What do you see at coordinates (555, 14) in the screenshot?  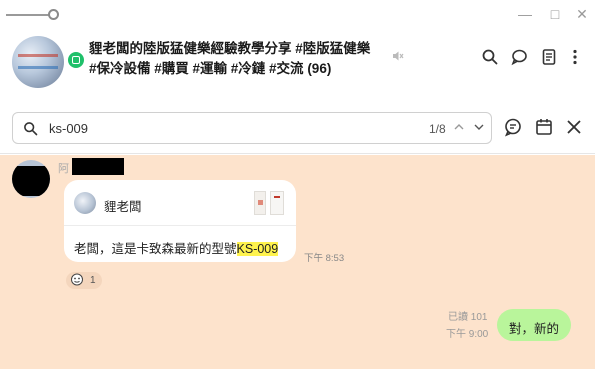 I see `maximize-button: □` at bounding box center [555, 14].